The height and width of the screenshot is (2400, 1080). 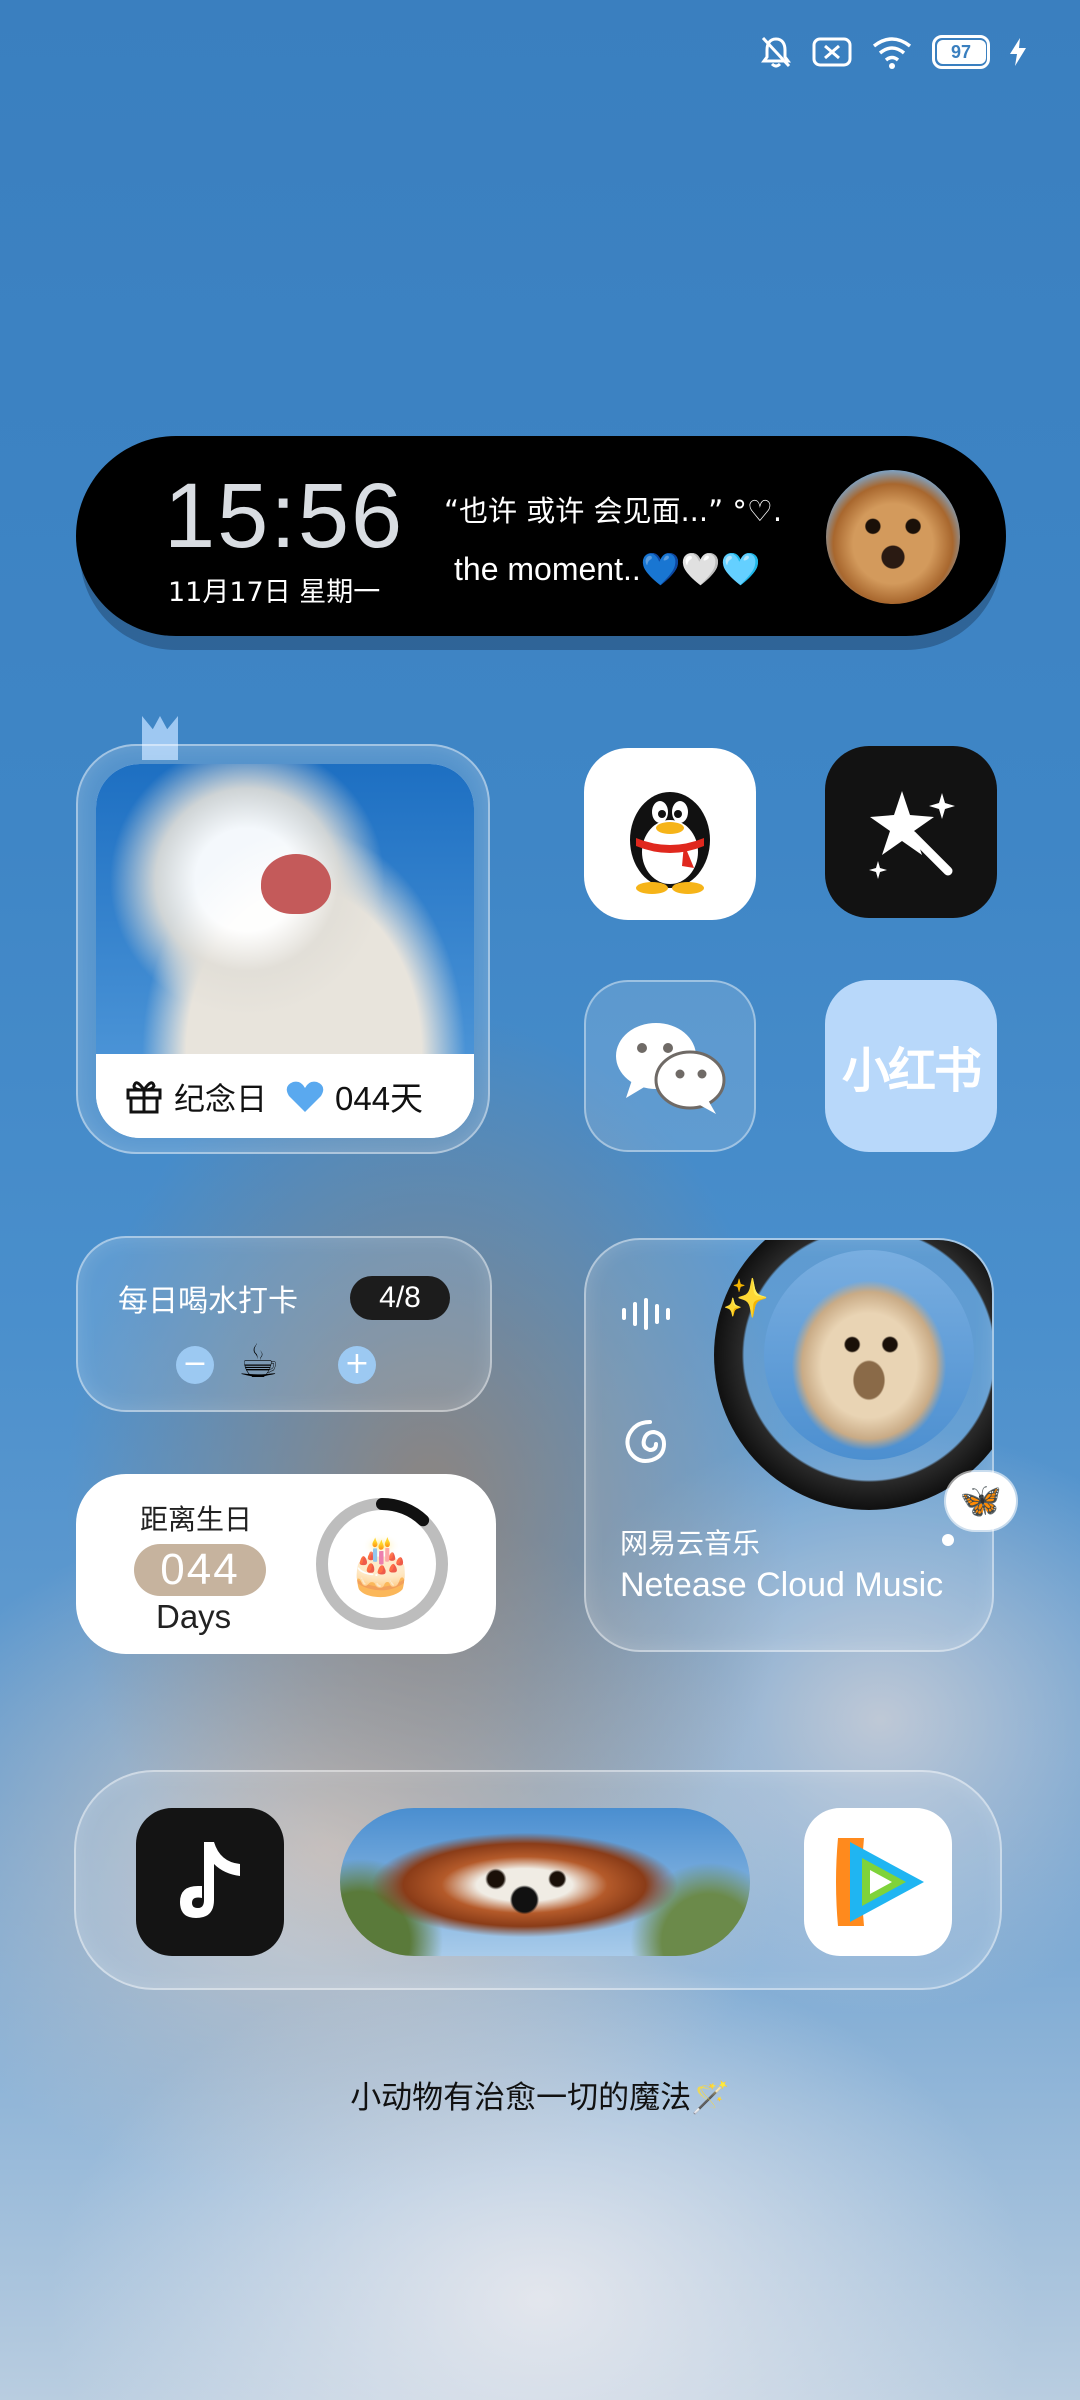 What do you see at coordinates (220, 1099) in the screenshot?
I see `anniversary-label: 纪念日` at bounding box center [220, 1099].